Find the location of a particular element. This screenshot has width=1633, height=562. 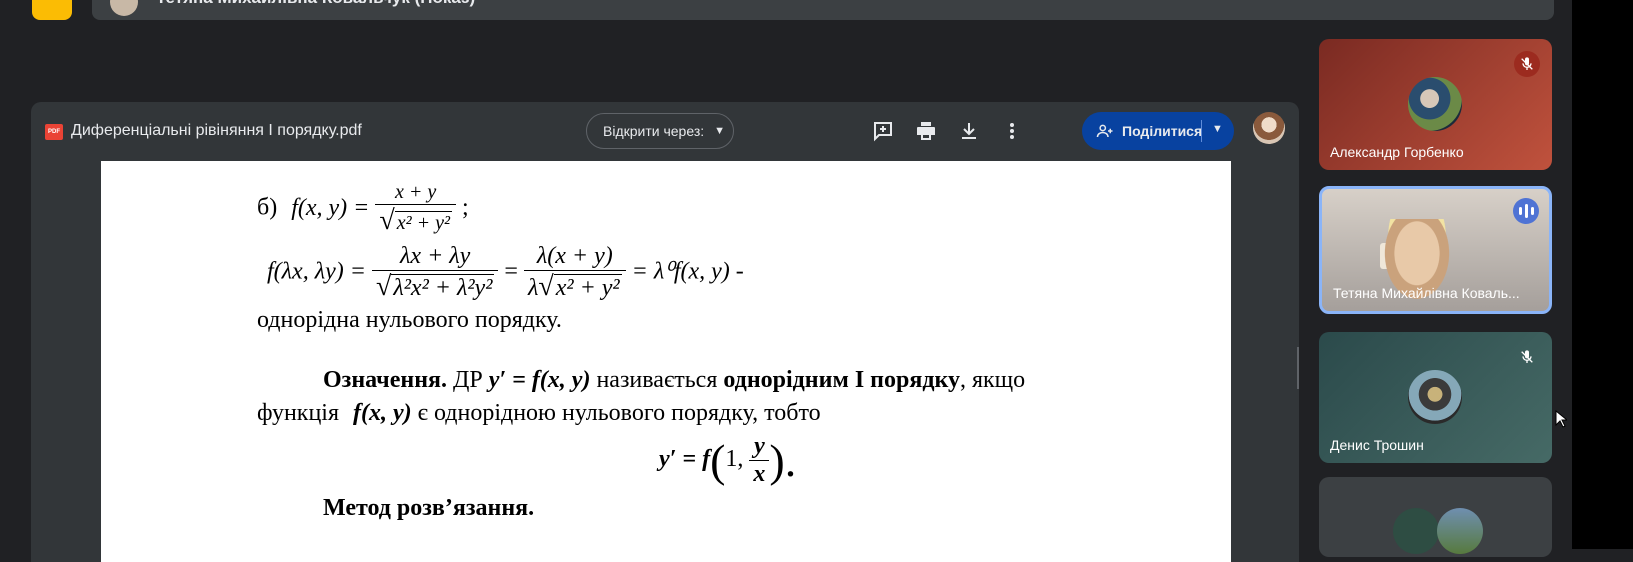

screen-edge is located at coordinates (1602, 274).